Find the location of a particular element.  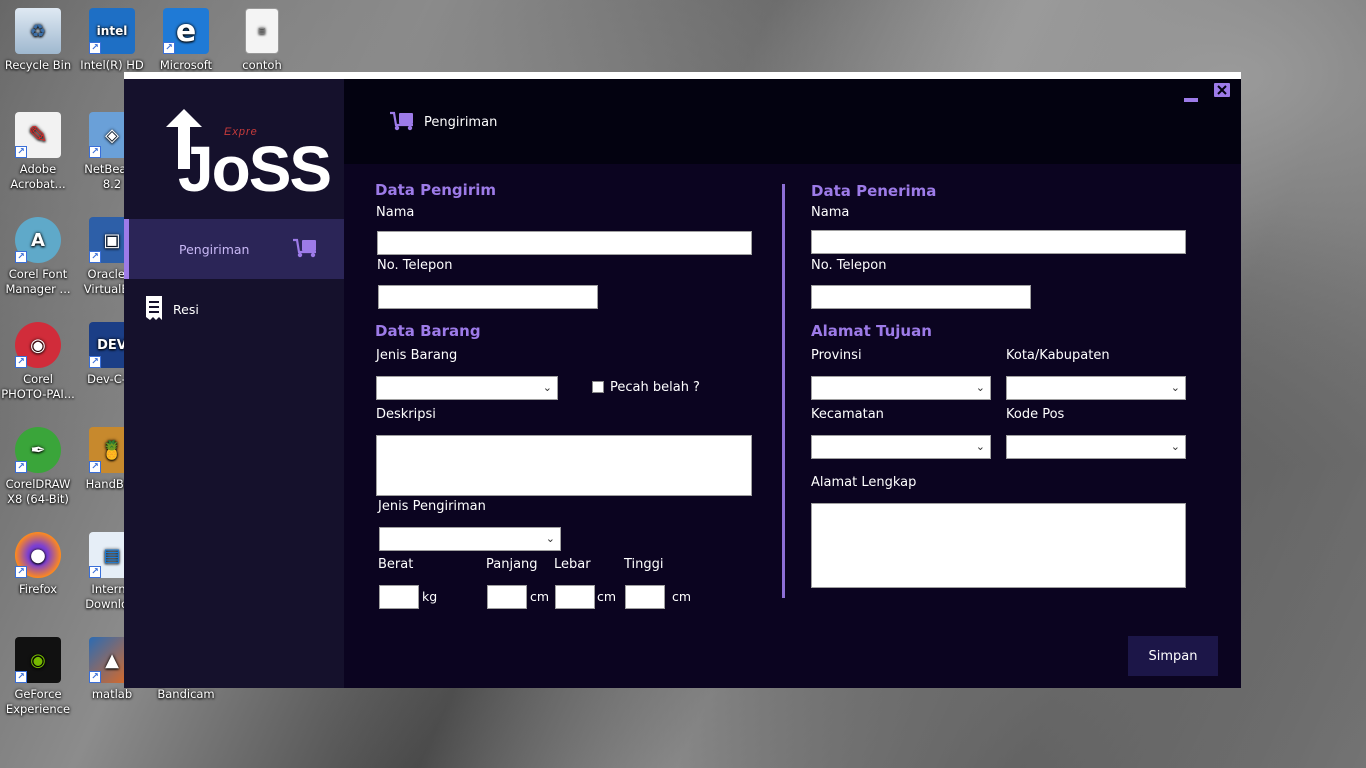

length-label: Panjang is located at coordinates (512, 564).